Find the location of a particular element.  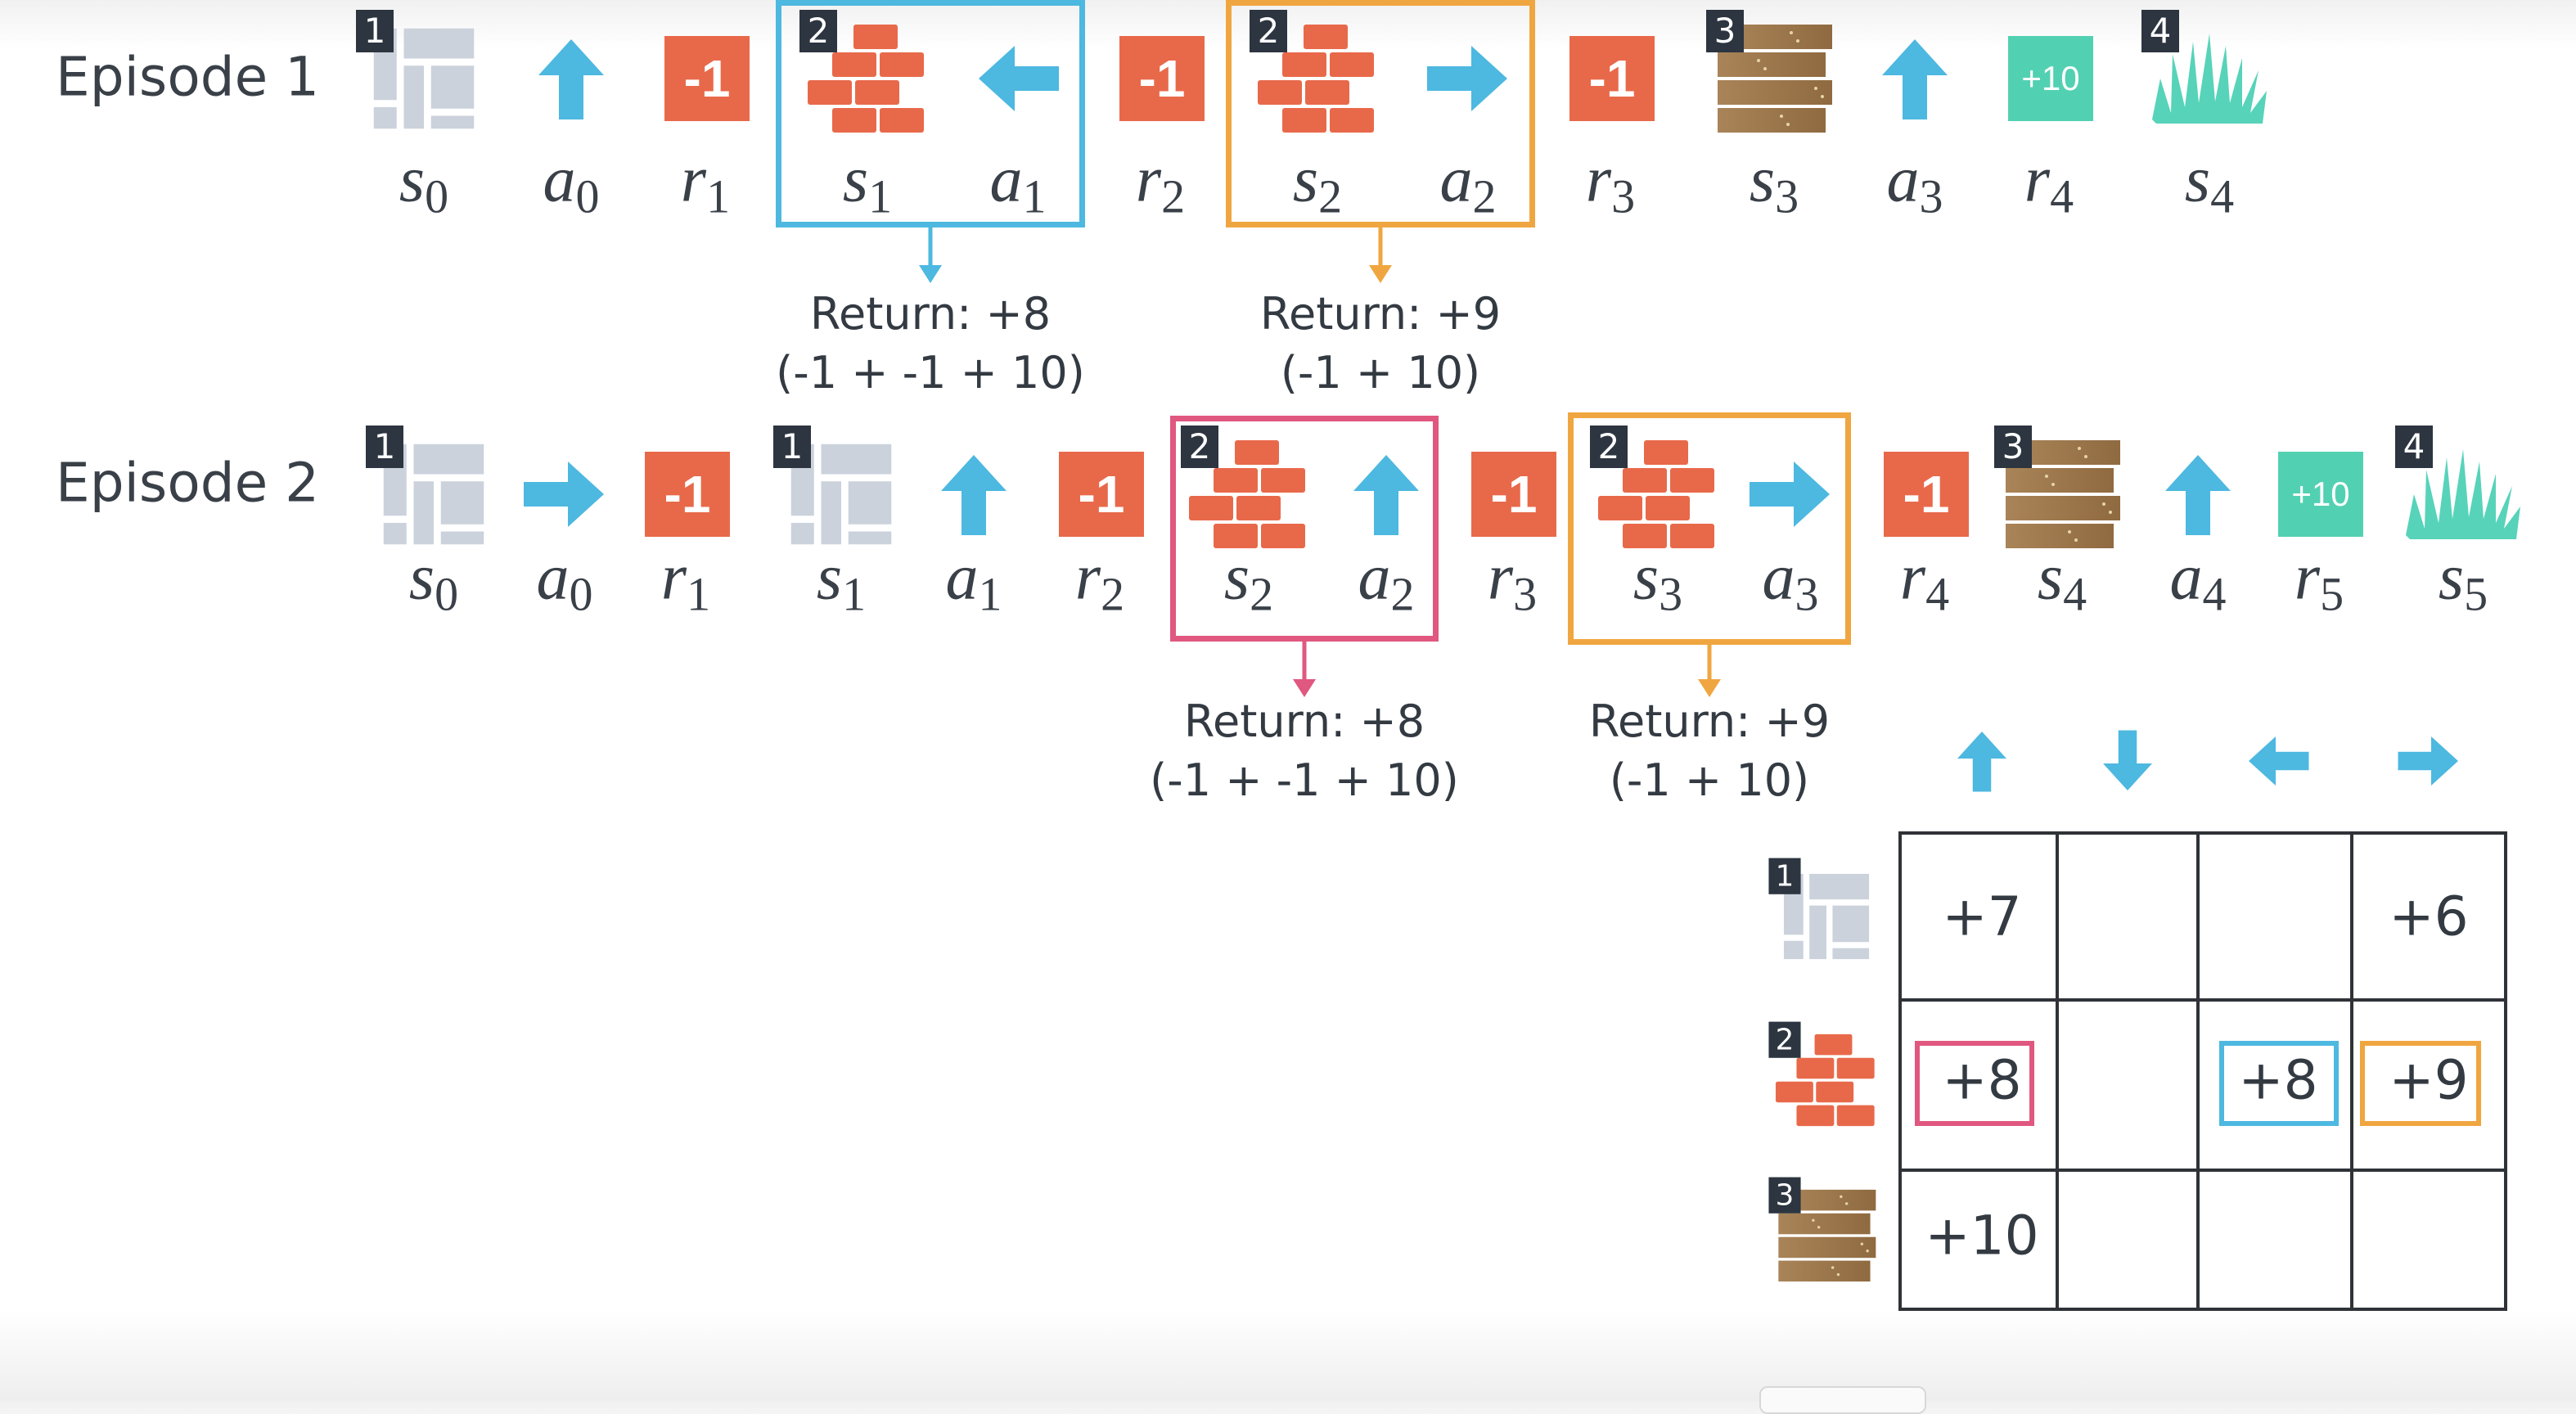

step-symbol: a0 is located at coordinates (565, 581).